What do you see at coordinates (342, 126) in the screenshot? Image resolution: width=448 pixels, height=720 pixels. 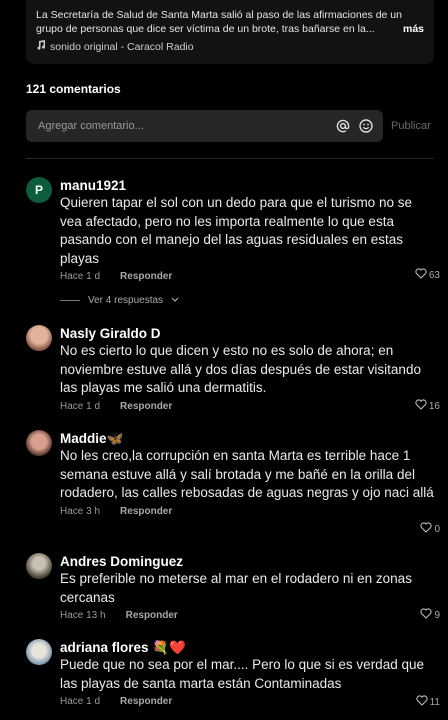 I see `at-sign-icon` at bounding box center [342, 126].